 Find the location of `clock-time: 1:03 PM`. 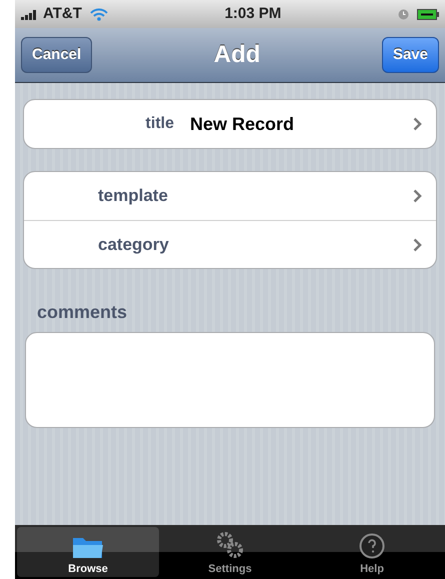

clock-time: 1:03 PM is located at coordinates (253, 14).